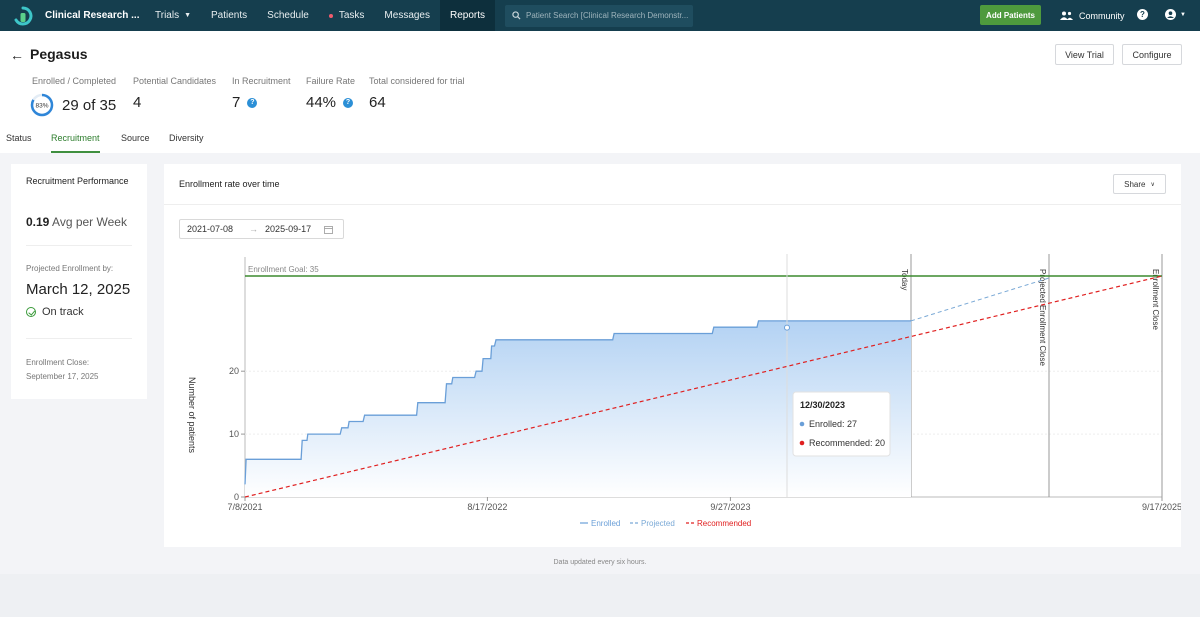 The width and height of the screenshot is (1200, 617). Describe the element at coordinates (89, 105) in the screenshot. I see `stat-enrolled-value: 29 of 35` at that location.